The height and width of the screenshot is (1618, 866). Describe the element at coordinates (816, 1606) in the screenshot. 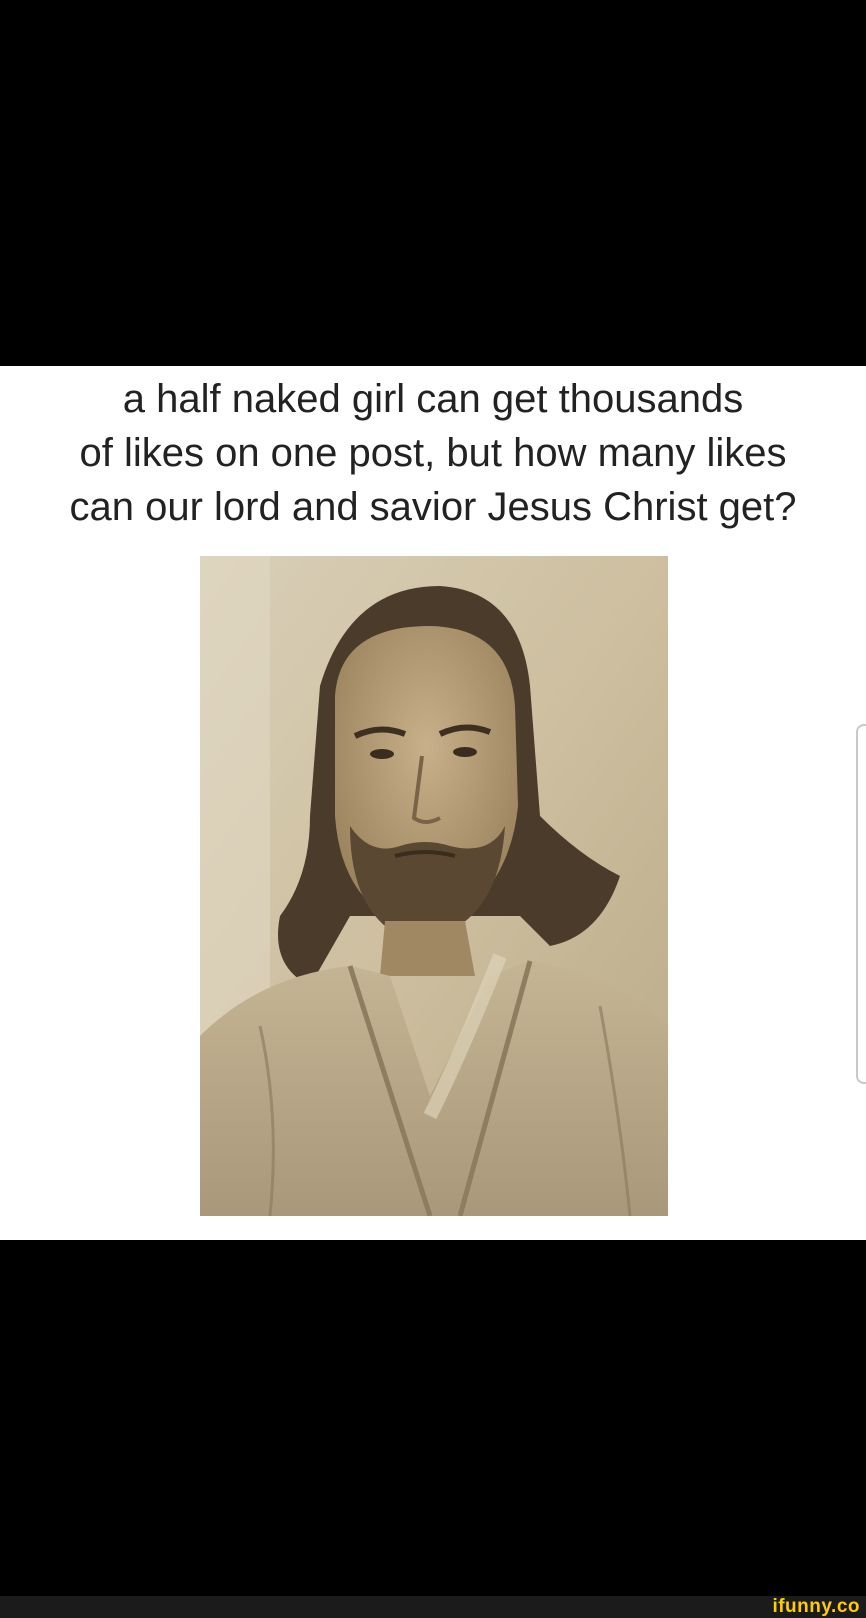

I see `ifunny-watermark: ifunny.co` at that location.